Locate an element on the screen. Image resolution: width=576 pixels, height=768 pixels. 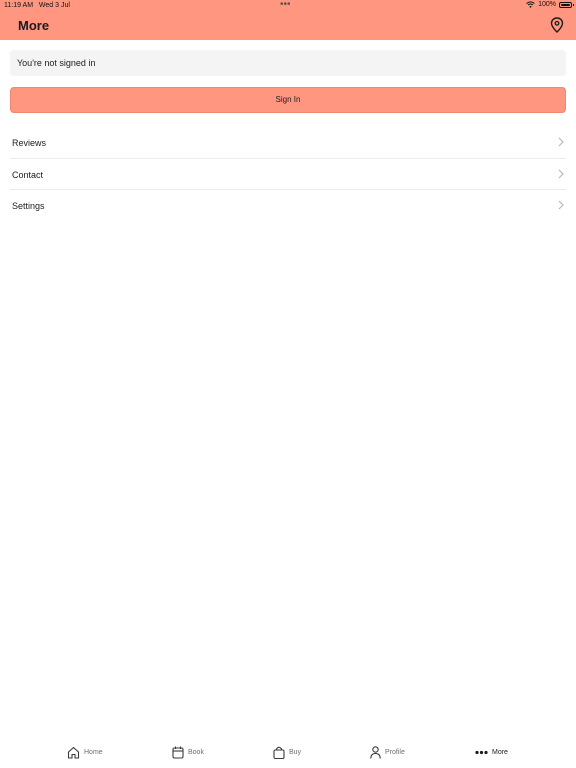
calendar-icon is located at coordinates (178, 752).